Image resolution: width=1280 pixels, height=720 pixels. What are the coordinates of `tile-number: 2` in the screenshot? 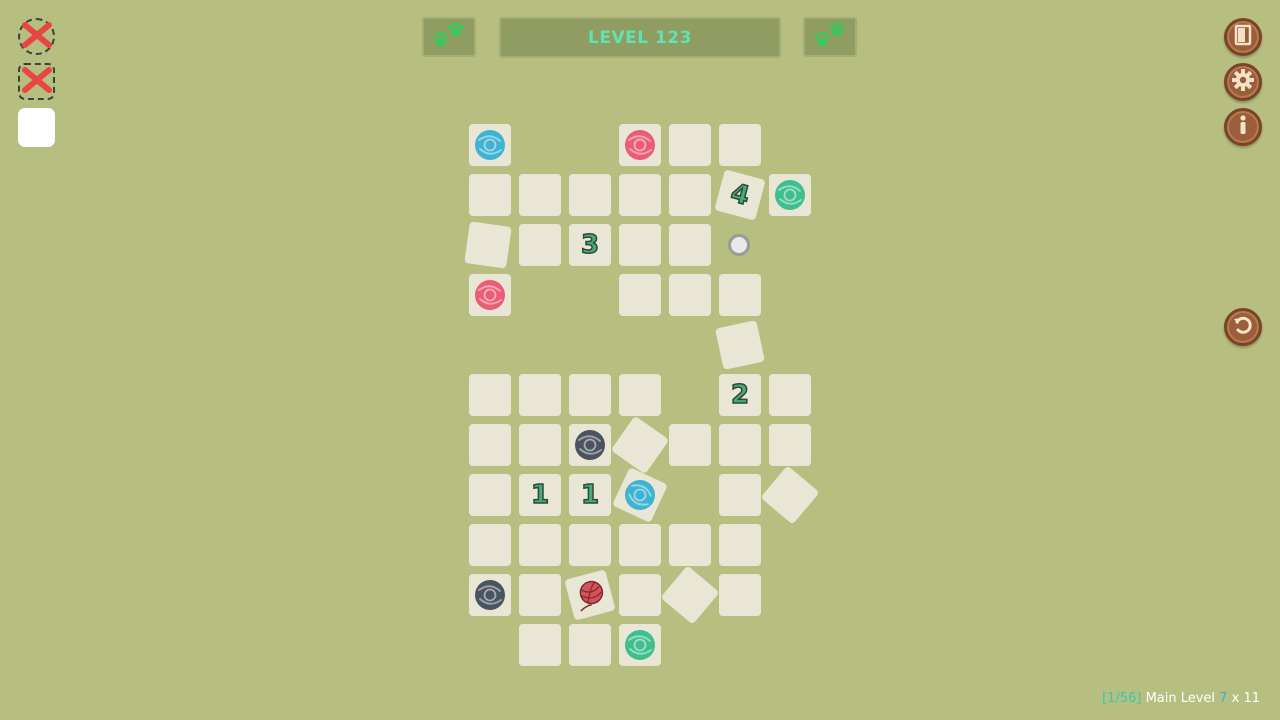 It's located at (740, 395).